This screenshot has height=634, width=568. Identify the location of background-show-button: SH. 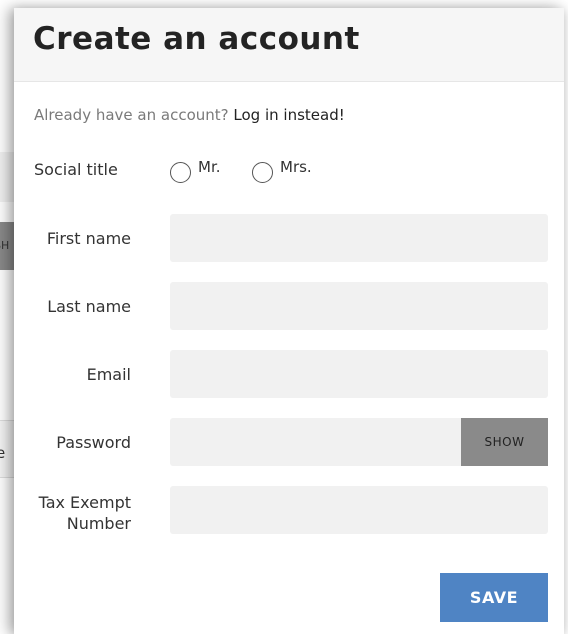
(7, 246).